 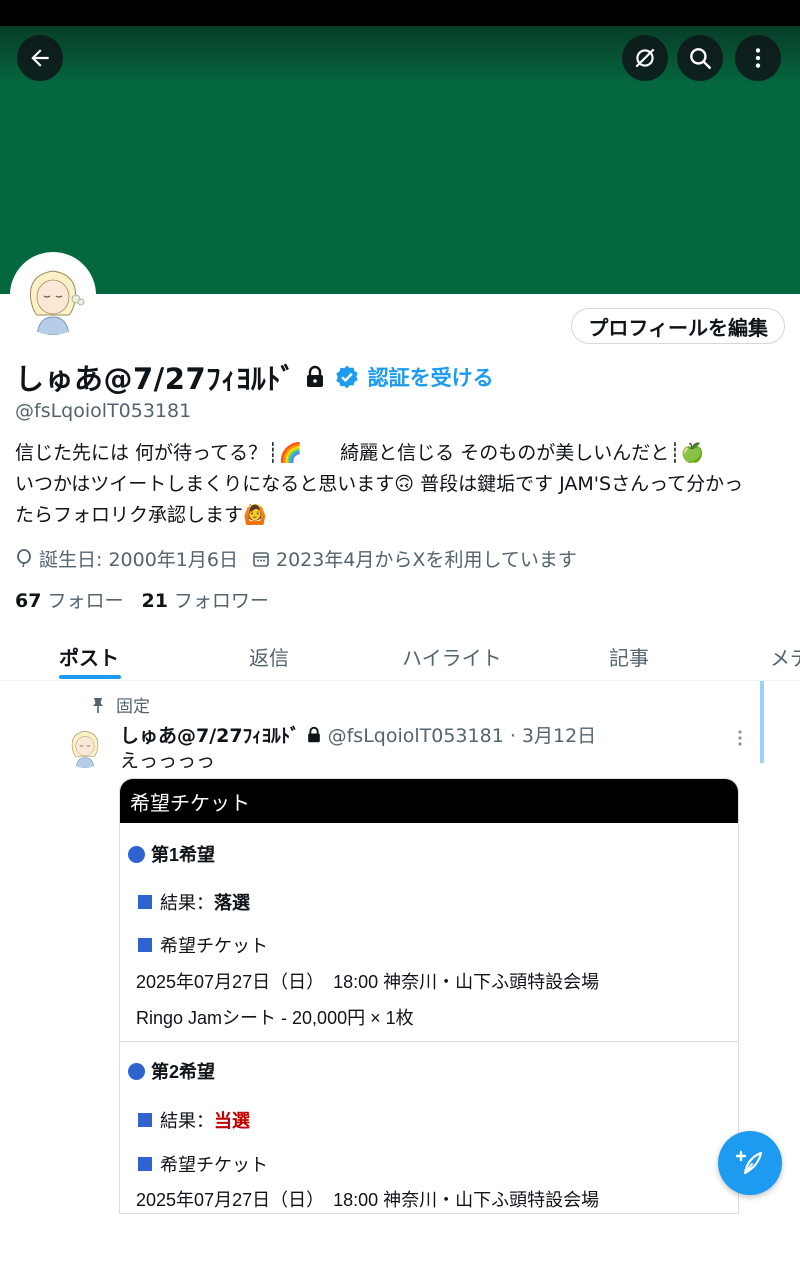 I want to click on post-more-icon, so click(x=740, y=738).